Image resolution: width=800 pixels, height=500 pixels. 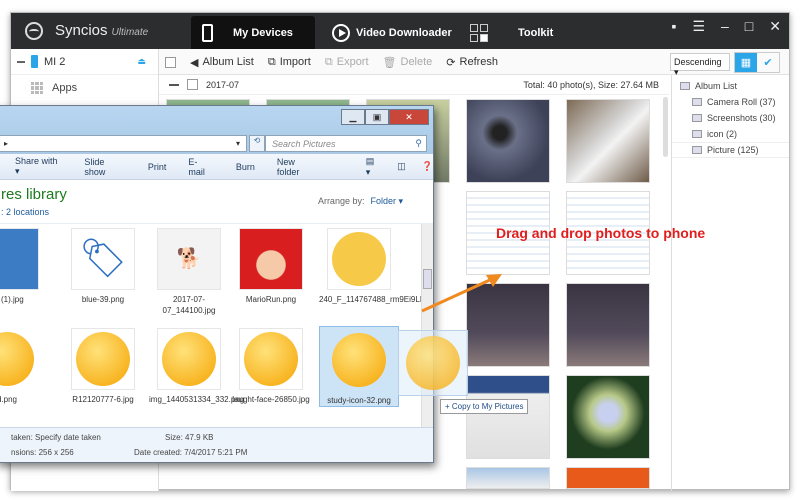 I want to click on print-button: Print, so click(x=157, y=167).